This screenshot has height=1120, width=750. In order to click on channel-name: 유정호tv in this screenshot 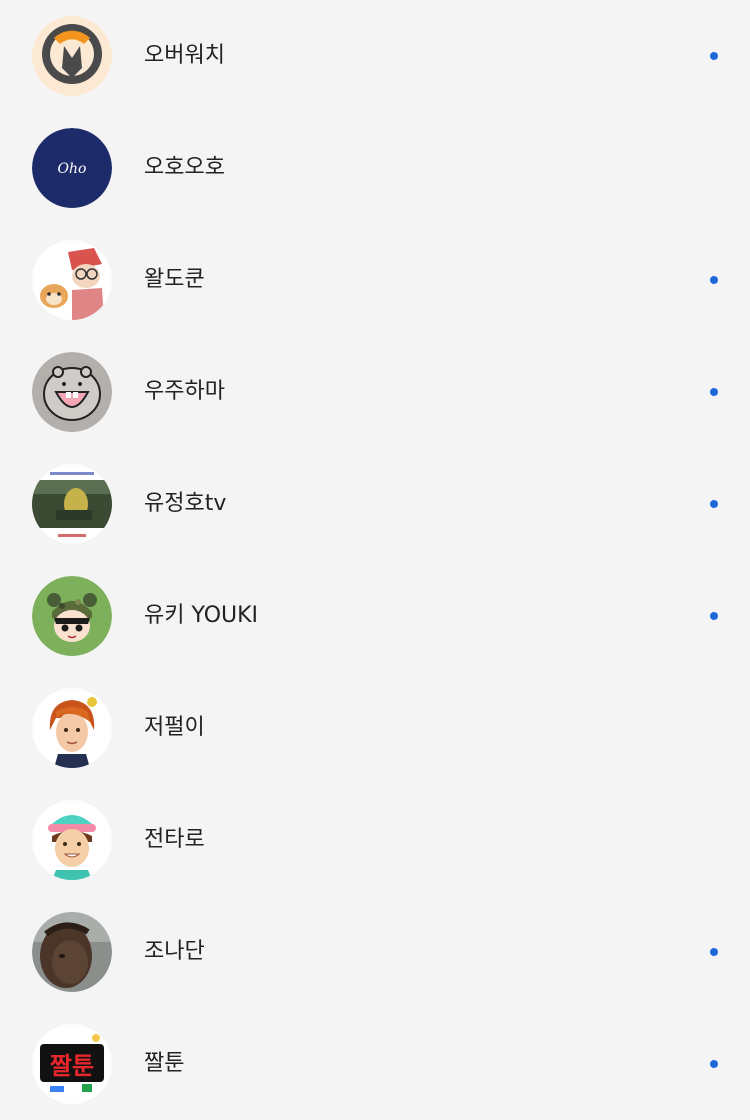, I will do `click(185, 503)`.